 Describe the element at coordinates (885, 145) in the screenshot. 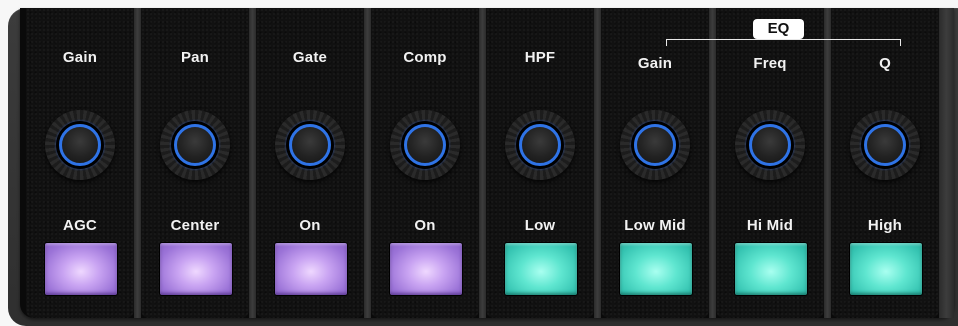

I see `eq-q-knob` at that location.